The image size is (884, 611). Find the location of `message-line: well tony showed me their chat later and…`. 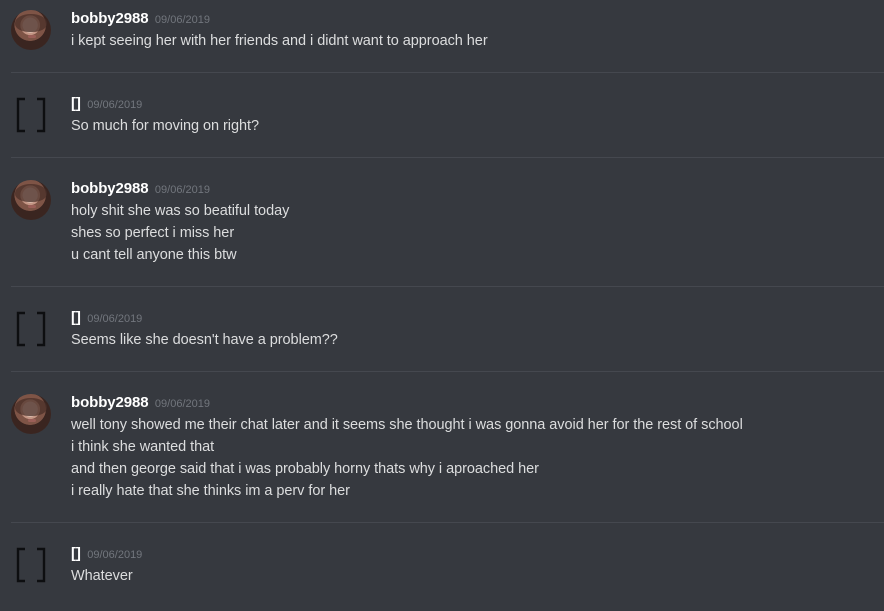

message-line: well tony showed me their chat later and… is located at coordinates (407, 425).